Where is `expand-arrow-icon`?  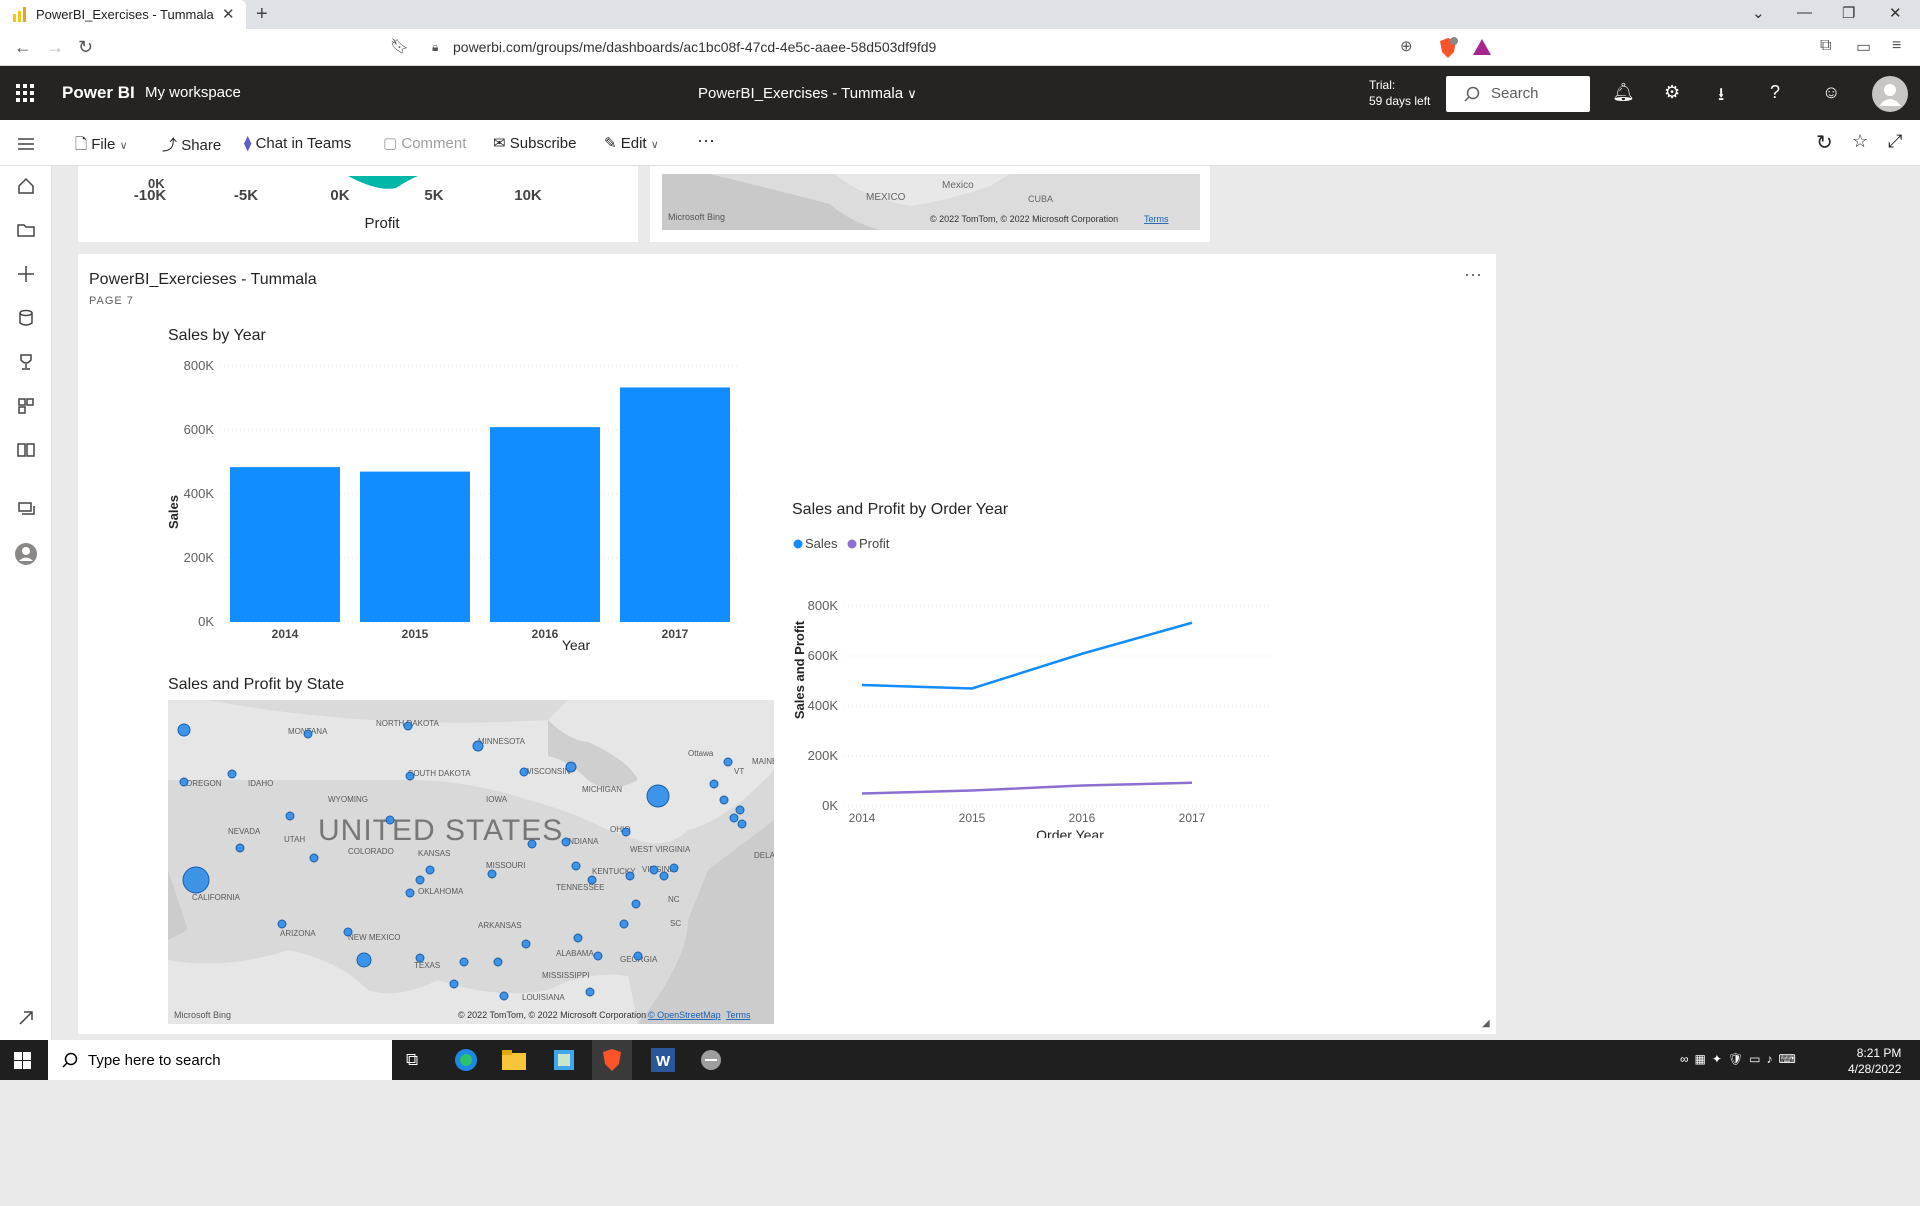 expand-arrow-icon is located at coordinates (26, 1018).